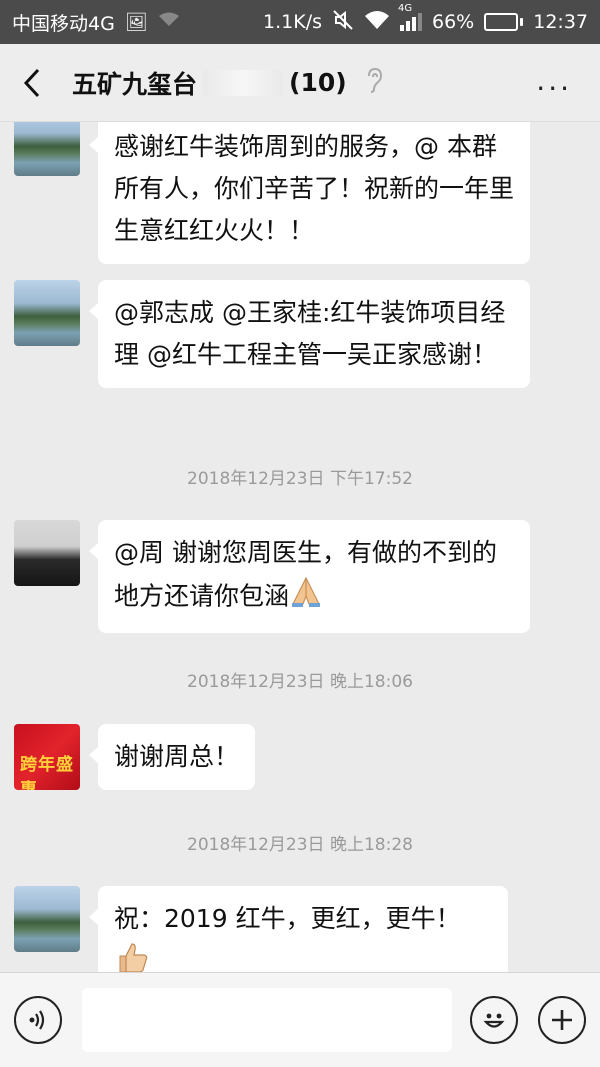 The height and width of the screenshot is (1067, 600). What do you see at coordinates (410, 17) in the screenshot?
I see `signal-icon: 4G` at bounding box center [410, 17].